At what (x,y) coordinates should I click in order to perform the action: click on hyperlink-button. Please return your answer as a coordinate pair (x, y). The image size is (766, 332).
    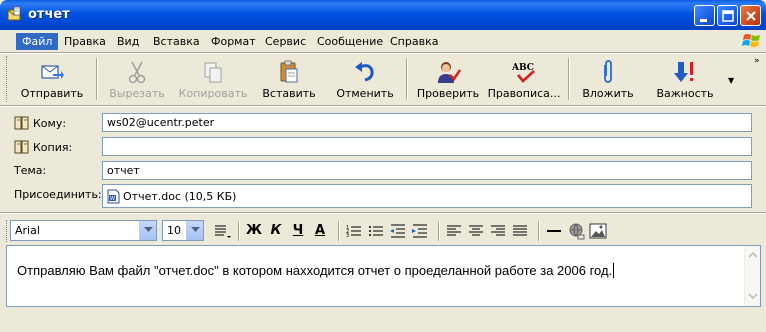
    Looking at the image, I should click on (576, 231).